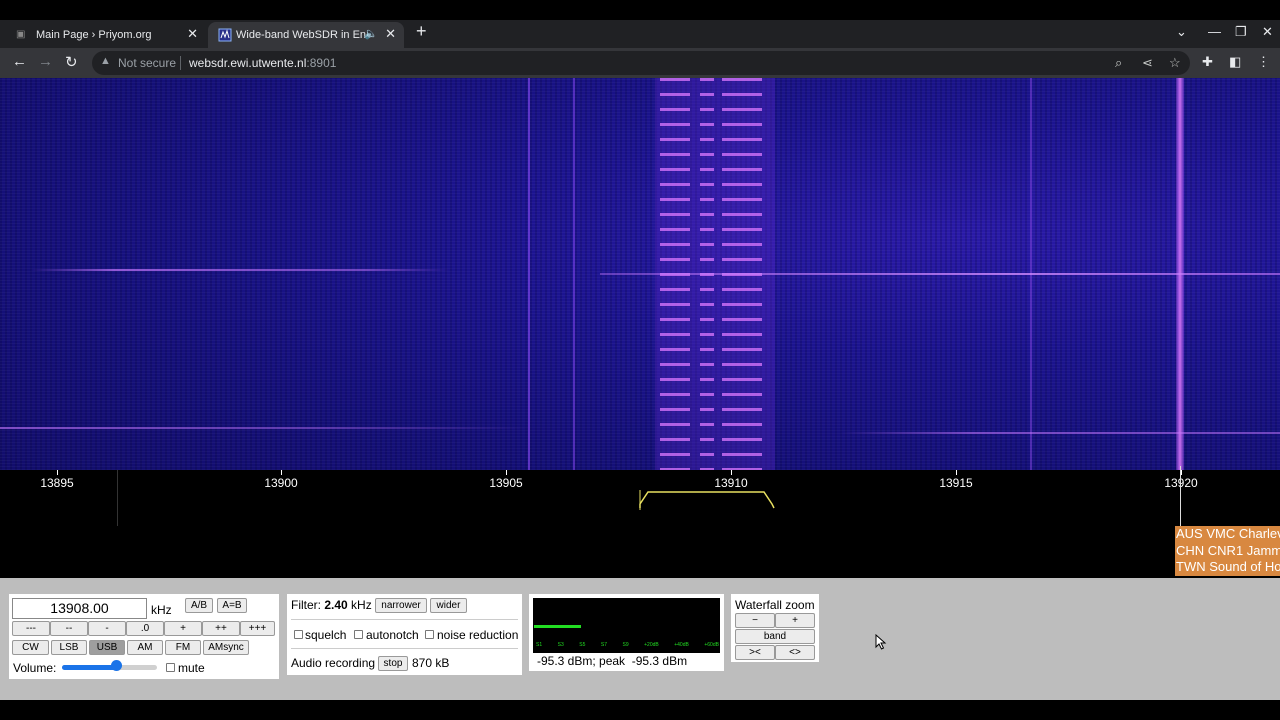 The height and width of the screenshot is (720, 1280). Describe the element at coordinates (795, 620) in the screenshot. I see `zoom-in-button: +` at that location.